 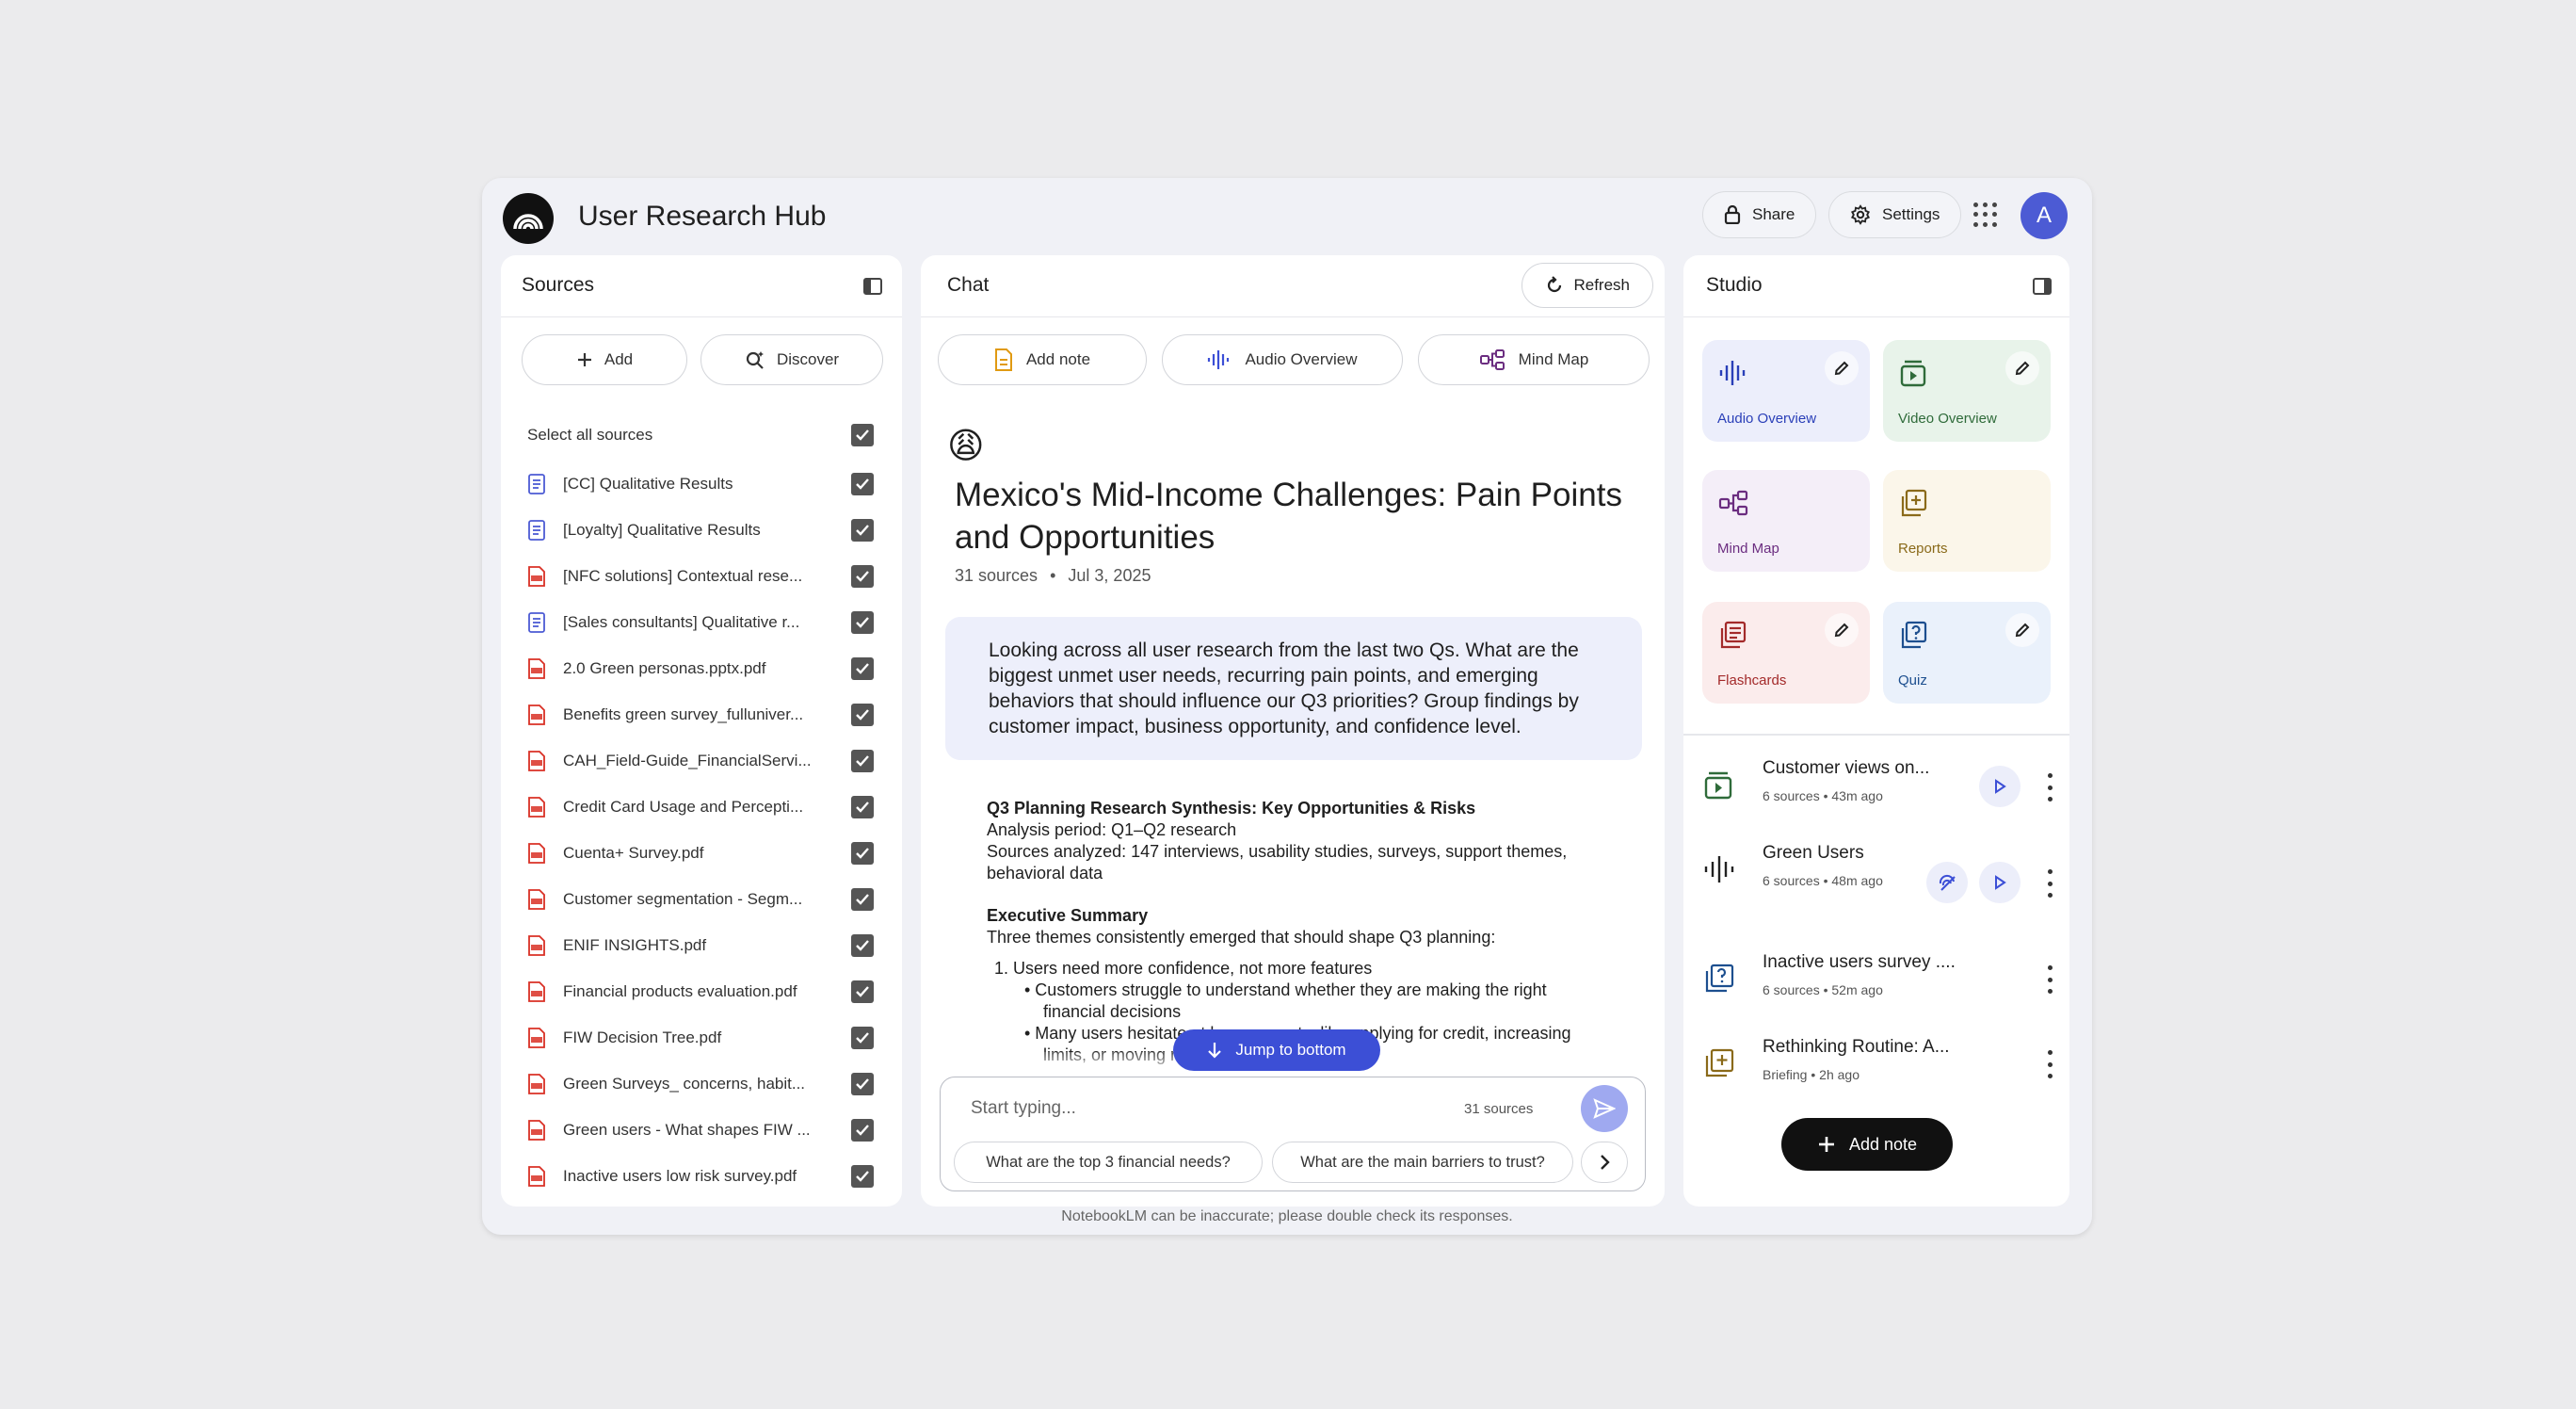 I want to click on reports-tile: Reports, so click(x=1967, y=521).